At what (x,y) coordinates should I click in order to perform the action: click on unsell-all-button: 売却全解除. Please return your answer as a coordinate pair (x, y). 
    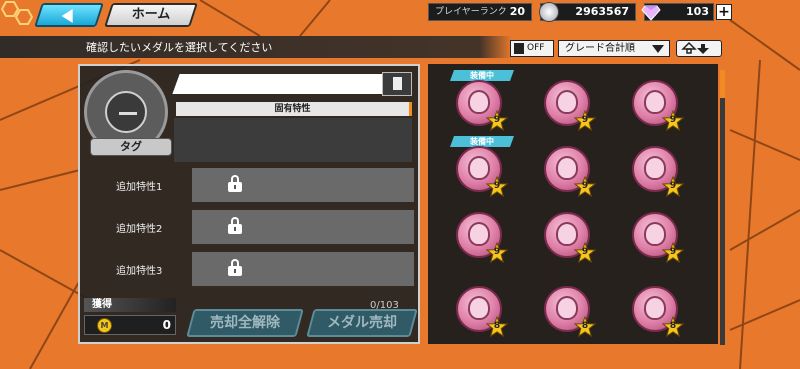
    Looking at the image, I should click on (245, 323).